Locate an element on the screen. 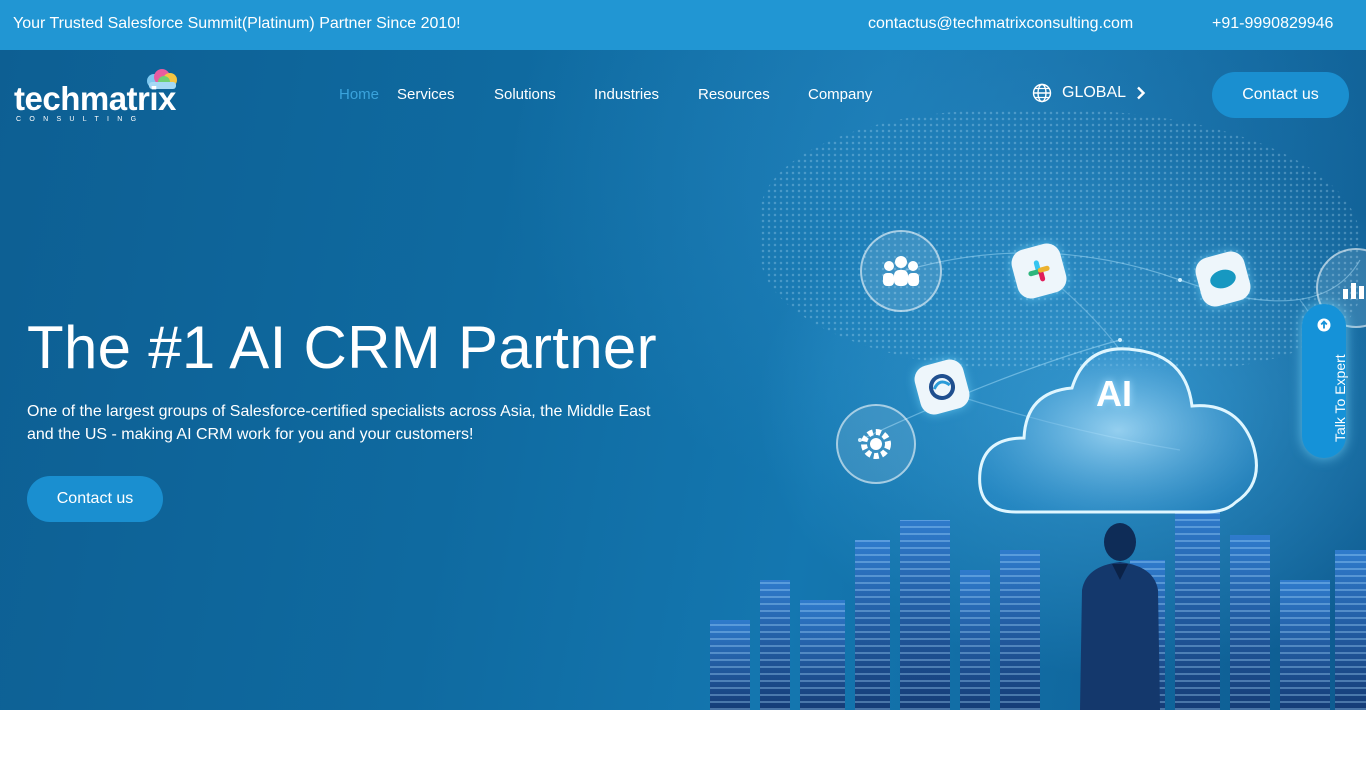 The height and width of the screenshot is (768, 1366). nav-item-company: Company is located at coordinates (840, 94).